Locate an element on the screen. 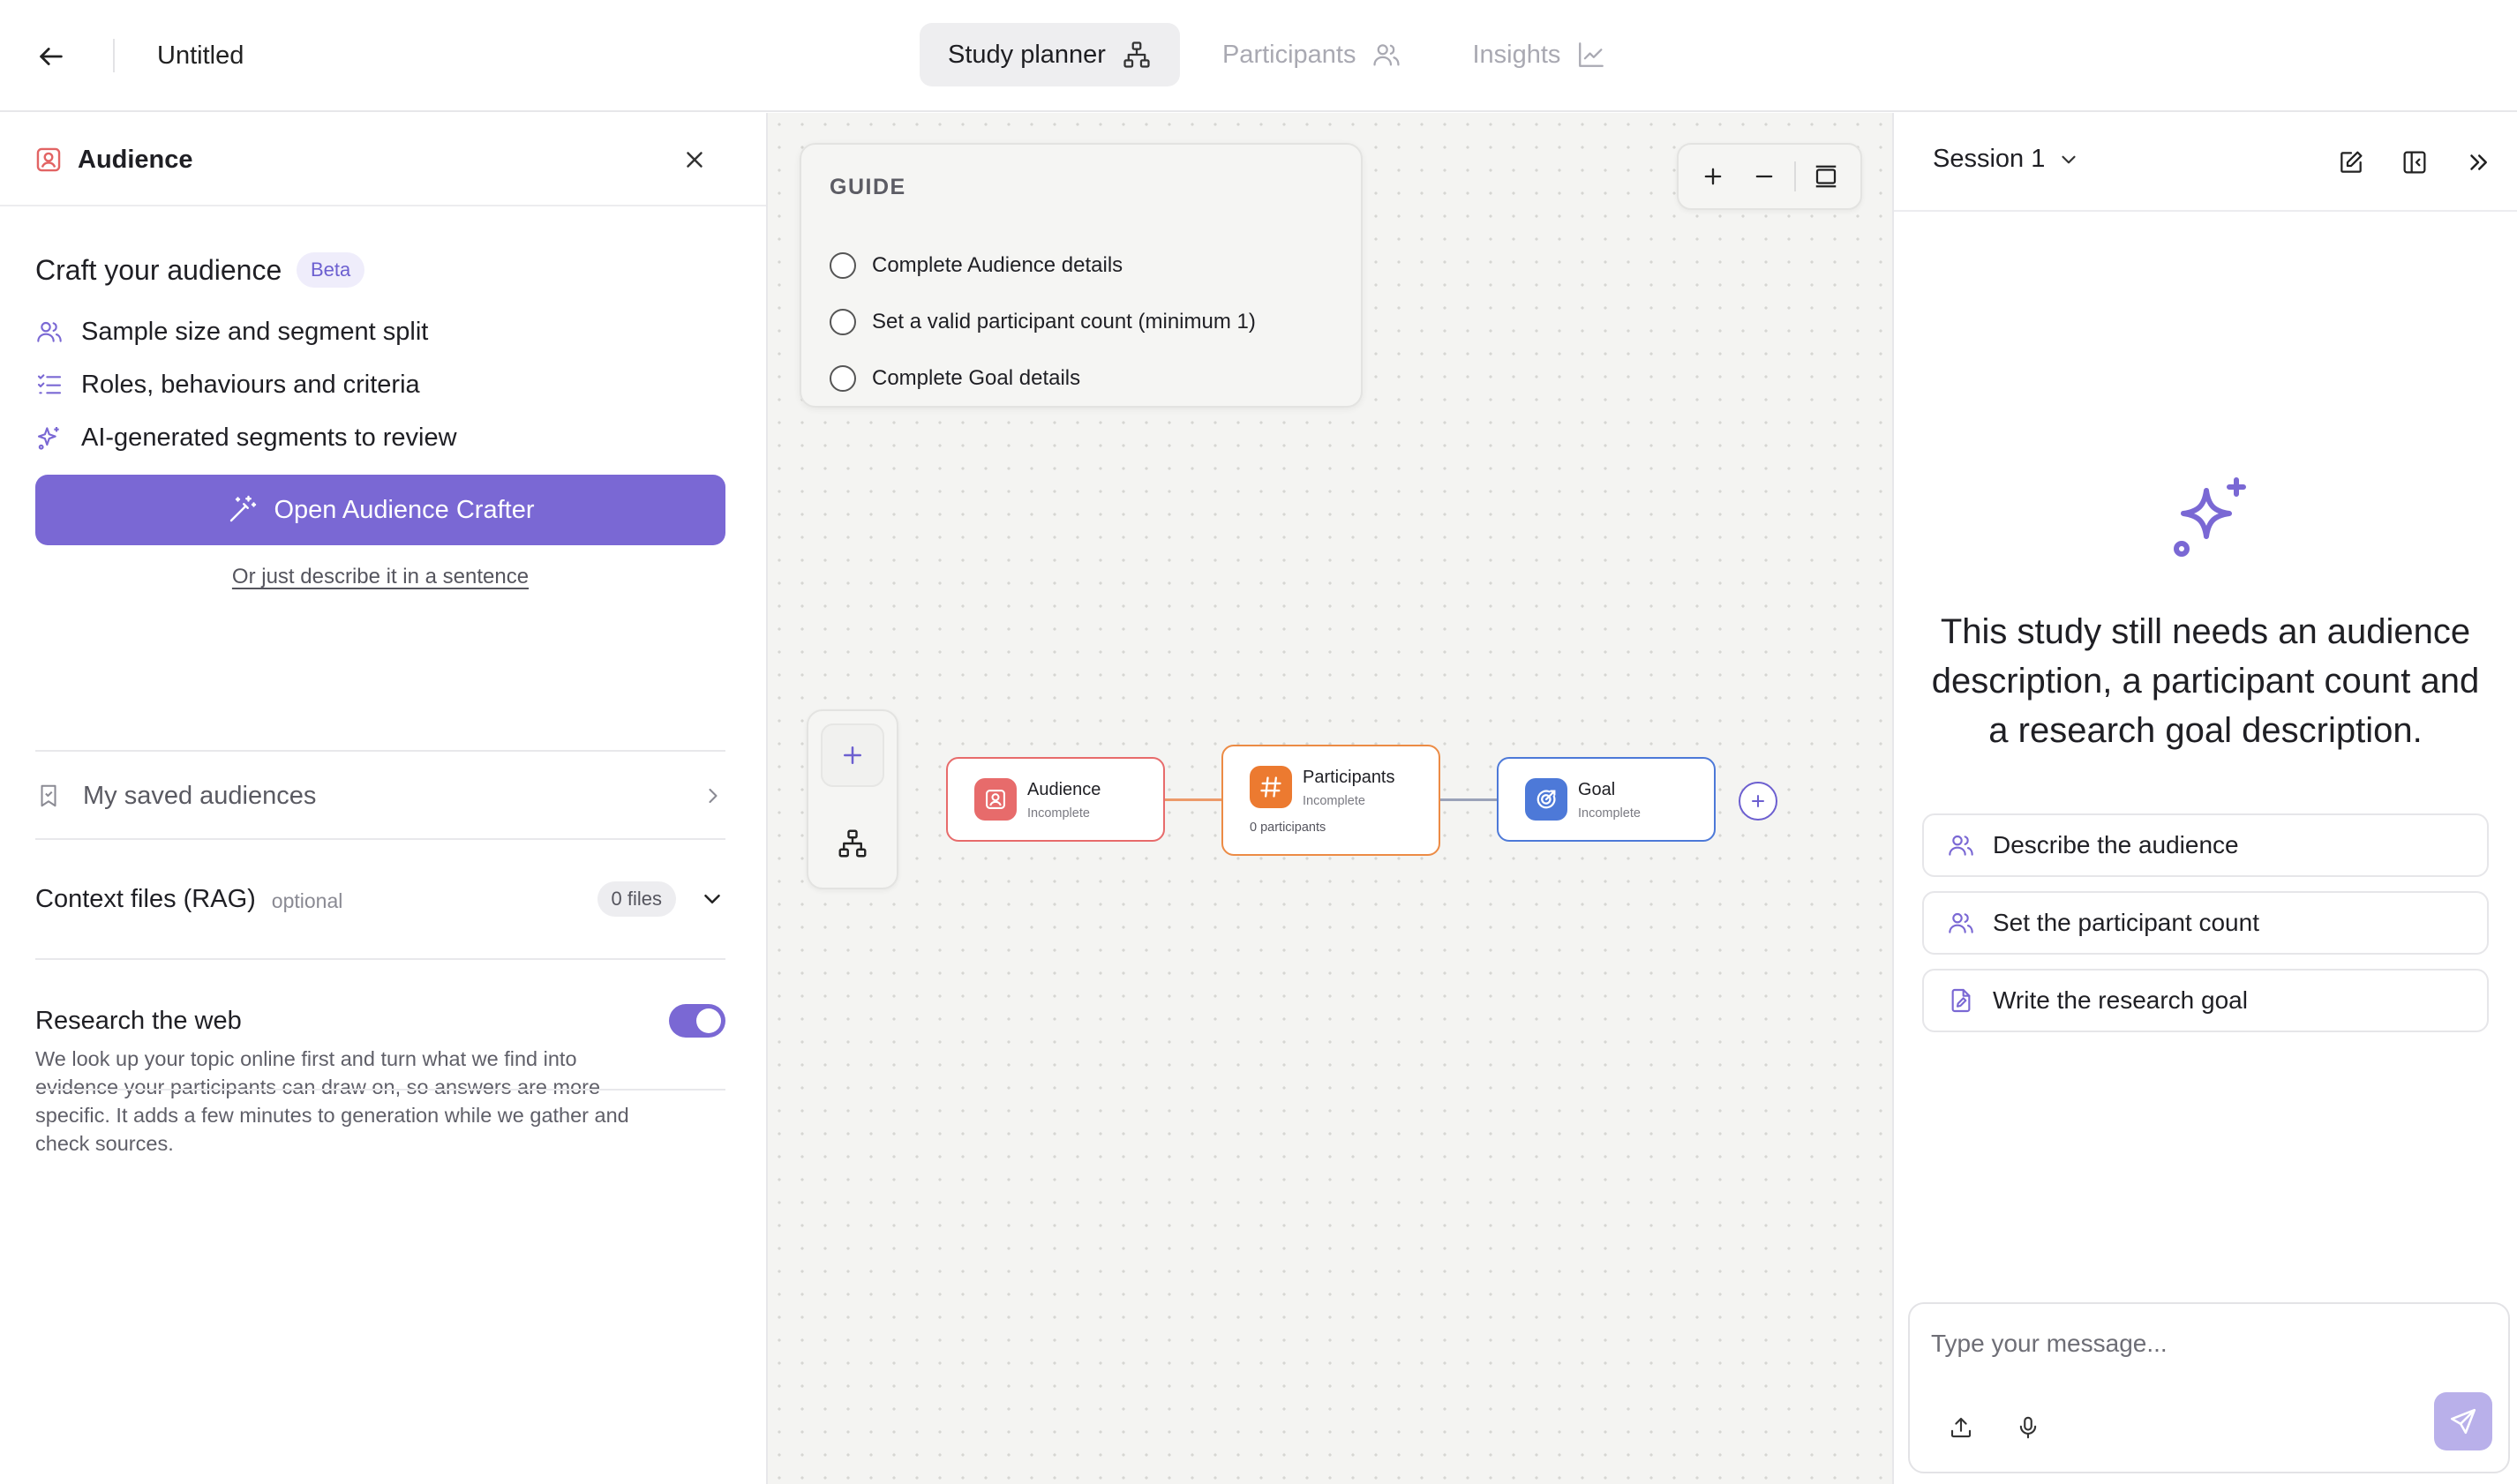 The image size is (2517, 1484). suggestion-describe-audience: Describe the audience is located at coordinates (2205, 845).